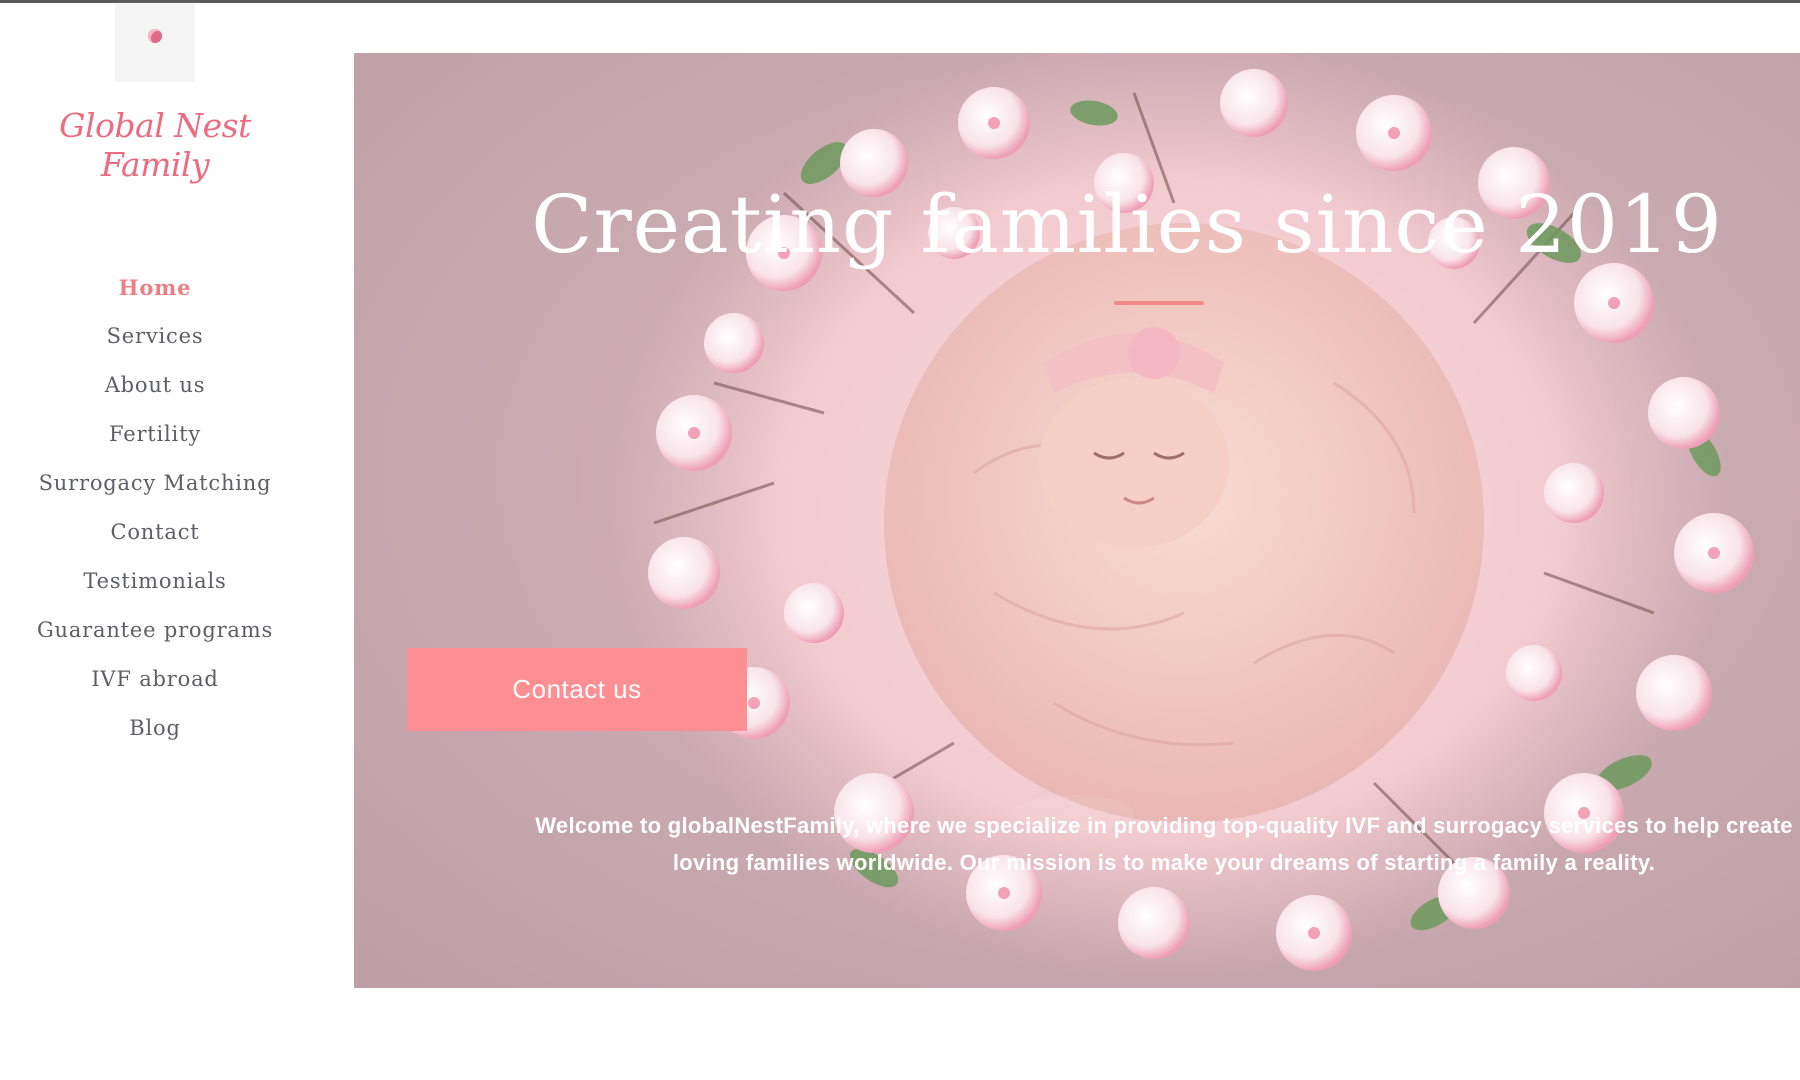  Describe the element at coordinates (155, 632) in the screenshot. I see `nav-item-guarantee-programs: Guarantee programs` at that location.